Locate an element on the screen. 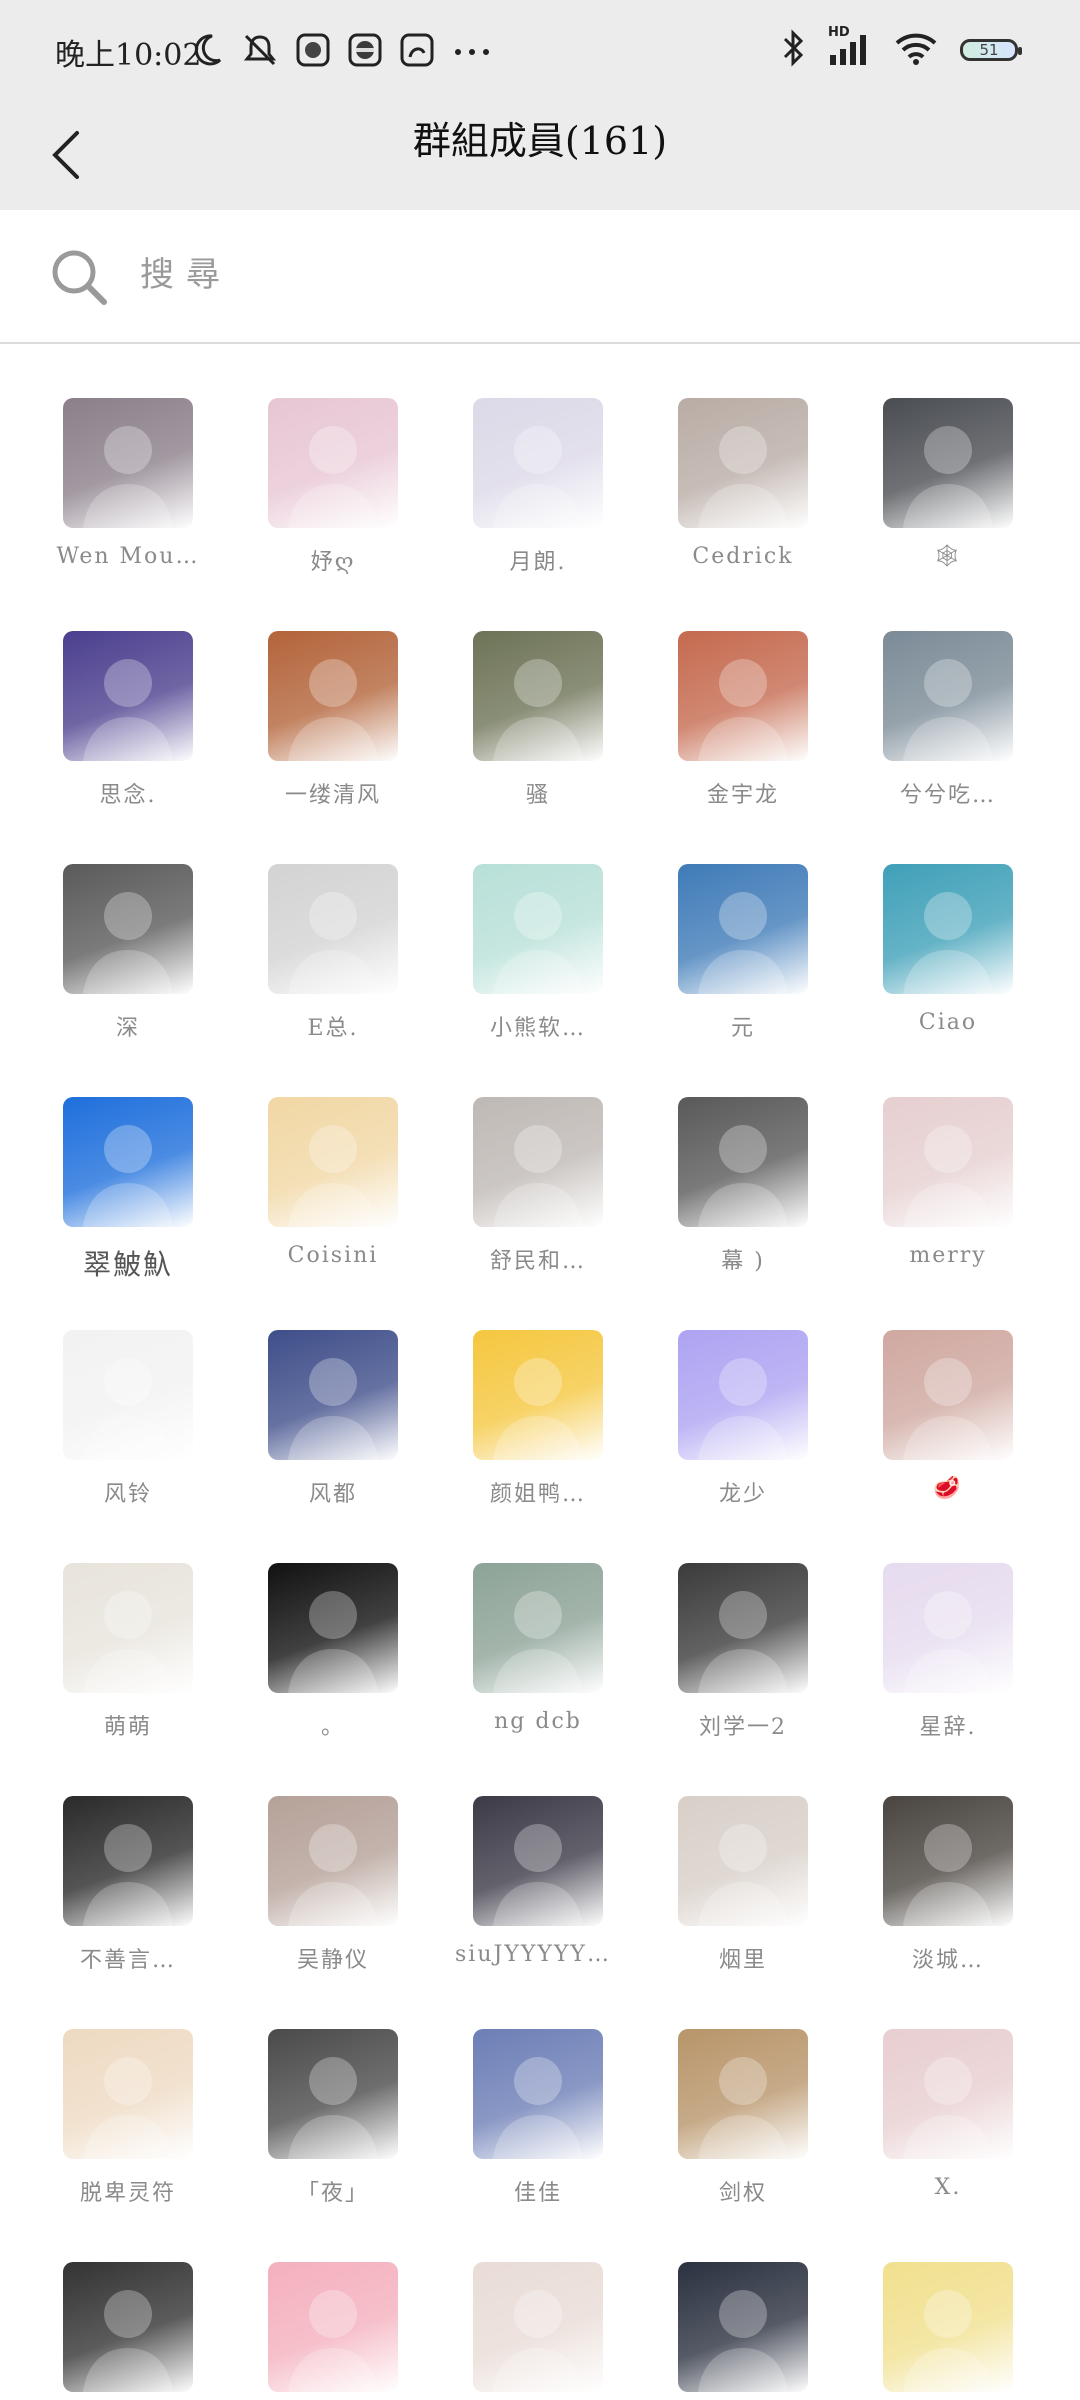  member-item: 月朗. is located at coordinates (538, 514).